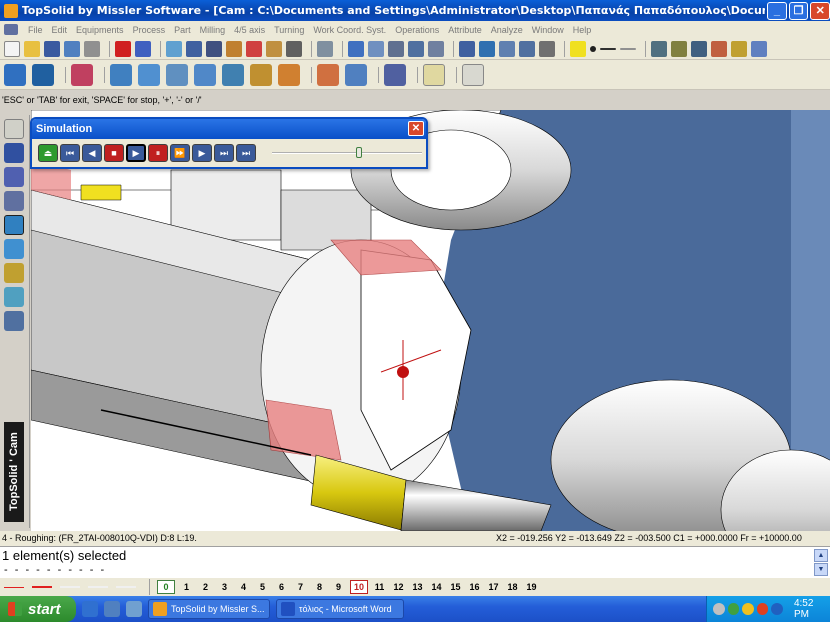 This screenshot has height=622, width=830. What do you see at coordinates (719, 609) in the screenshot?
I see `tray-arrow-icon` at bounding box center [719, 609].